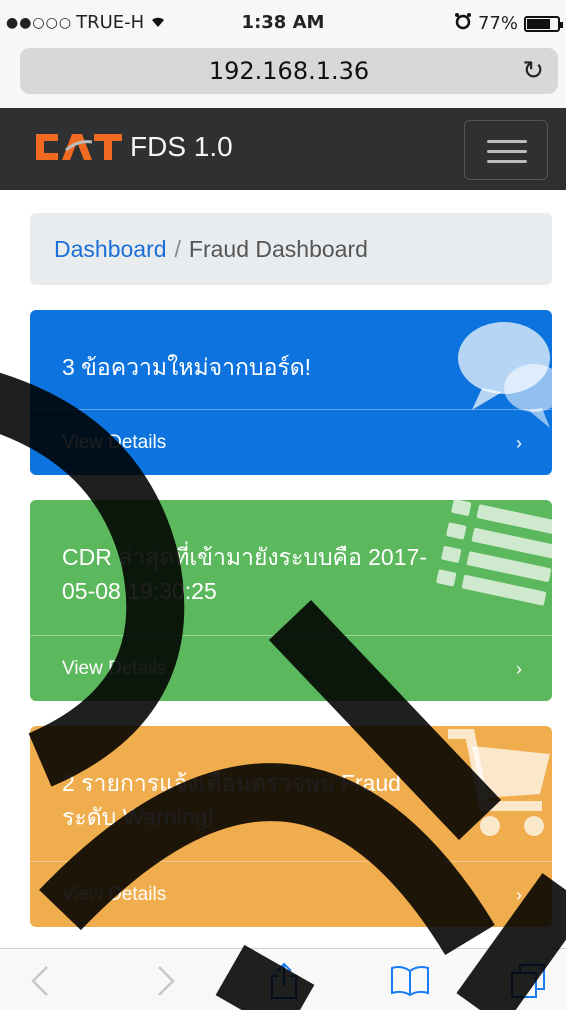 This screenshot has width=566, height=1010. I want to click on brand-text: FDS 1.0, so click(181, 146).